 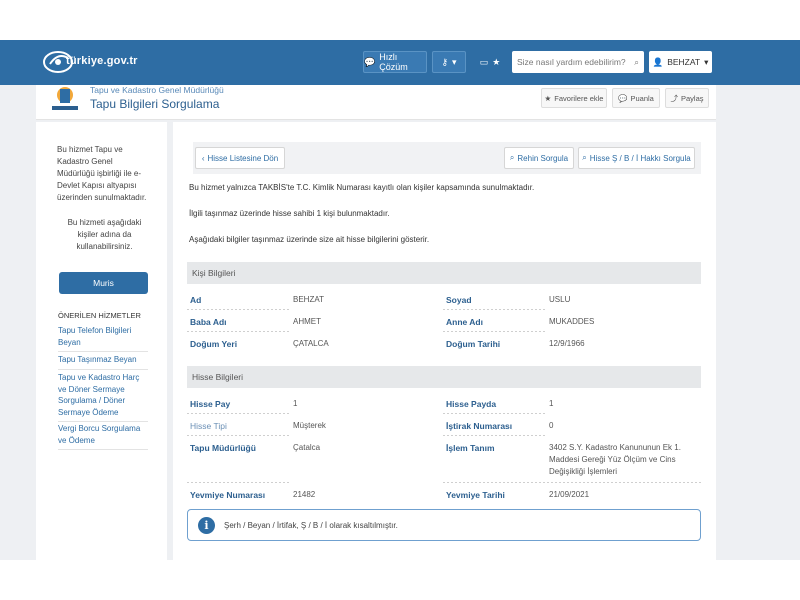 I want to click on quick-solution-label: Hızlı Çözüm, so click(x=393, y=62).